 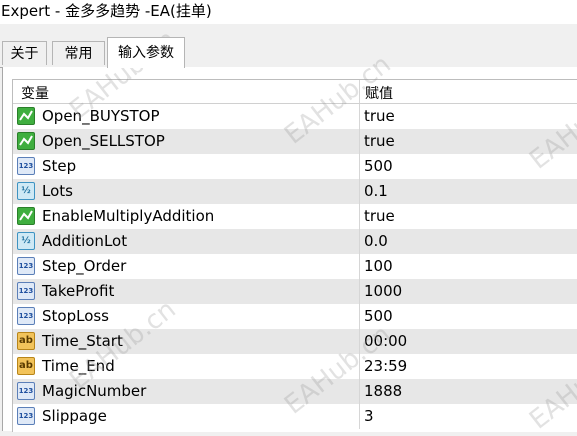 What do you see at coordinates (101, 116) in the screenshot?
I see `parameter-name: Open_BUYSTOP` at bounding box center [101, 116].